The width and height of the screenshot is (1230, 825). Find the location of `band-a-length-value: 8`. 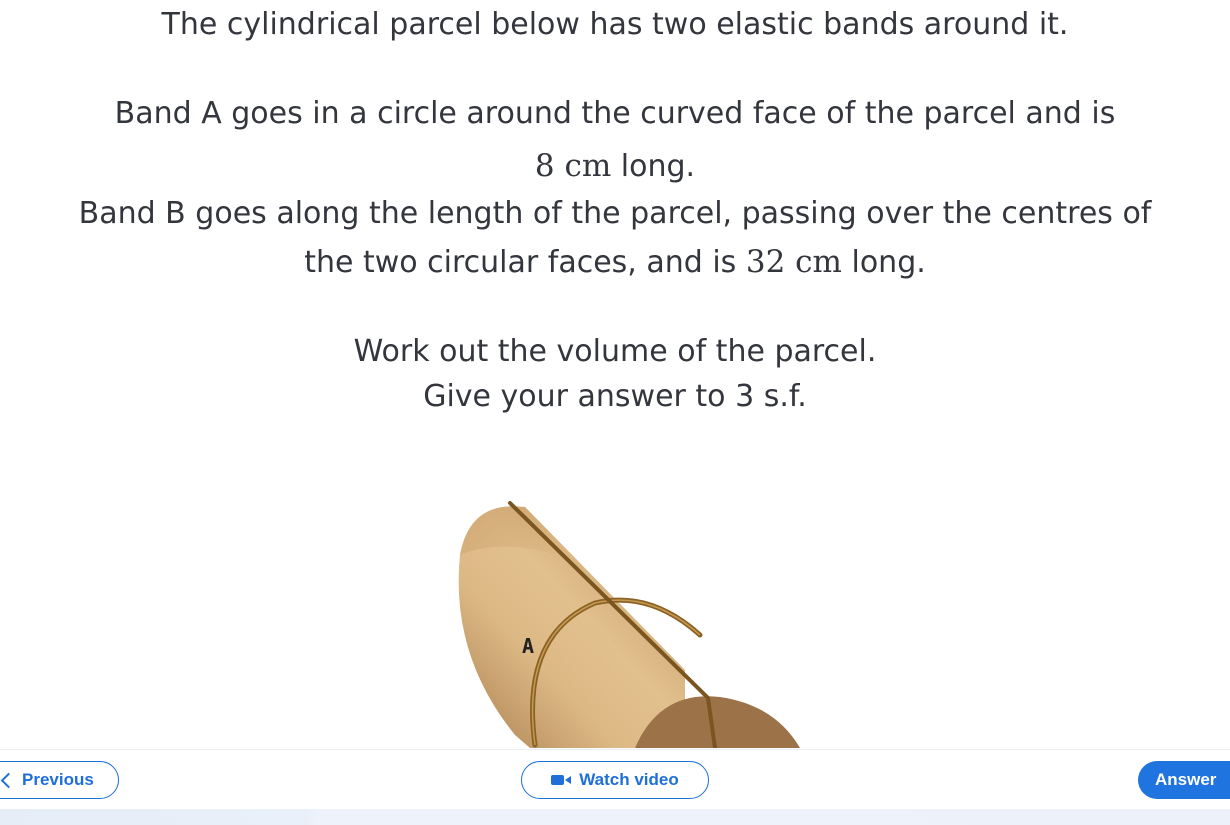

band-a-length-value: 8 is located at coordinates (544, 166).